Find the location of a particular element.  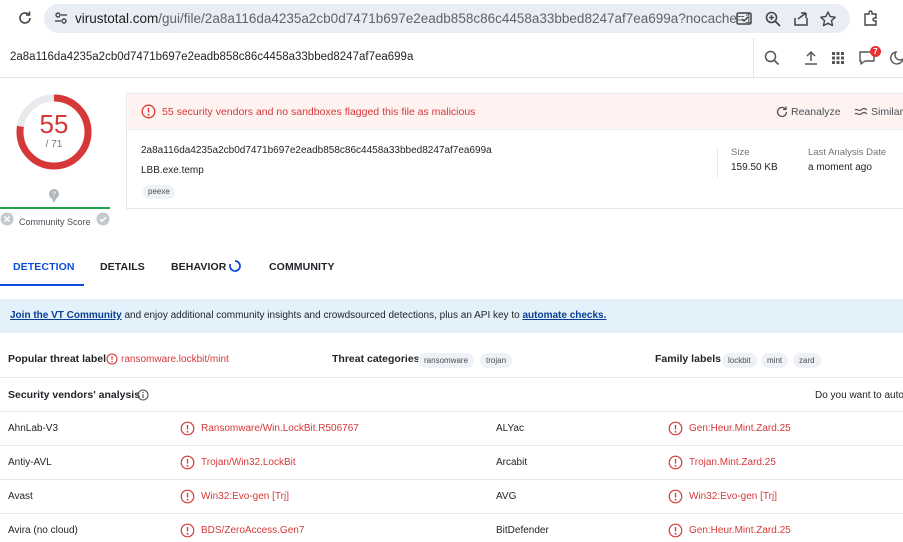

threat-categories-label: Threat categories is located at coordinates (376, 359).